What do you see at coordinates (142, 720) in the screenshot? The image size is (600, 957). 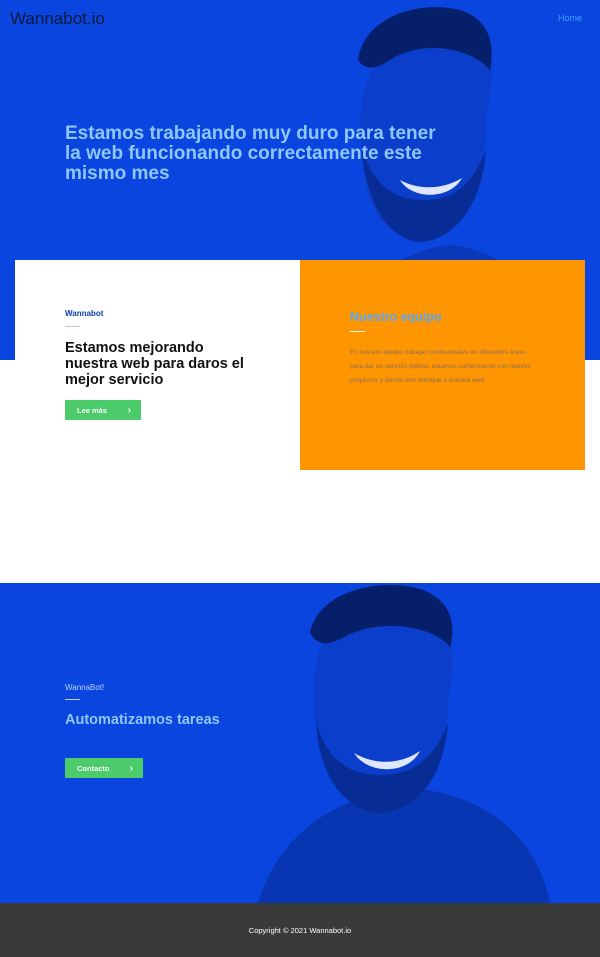 I see `cta-title: Automatizamos tareas` at bounding box center [142, 720].